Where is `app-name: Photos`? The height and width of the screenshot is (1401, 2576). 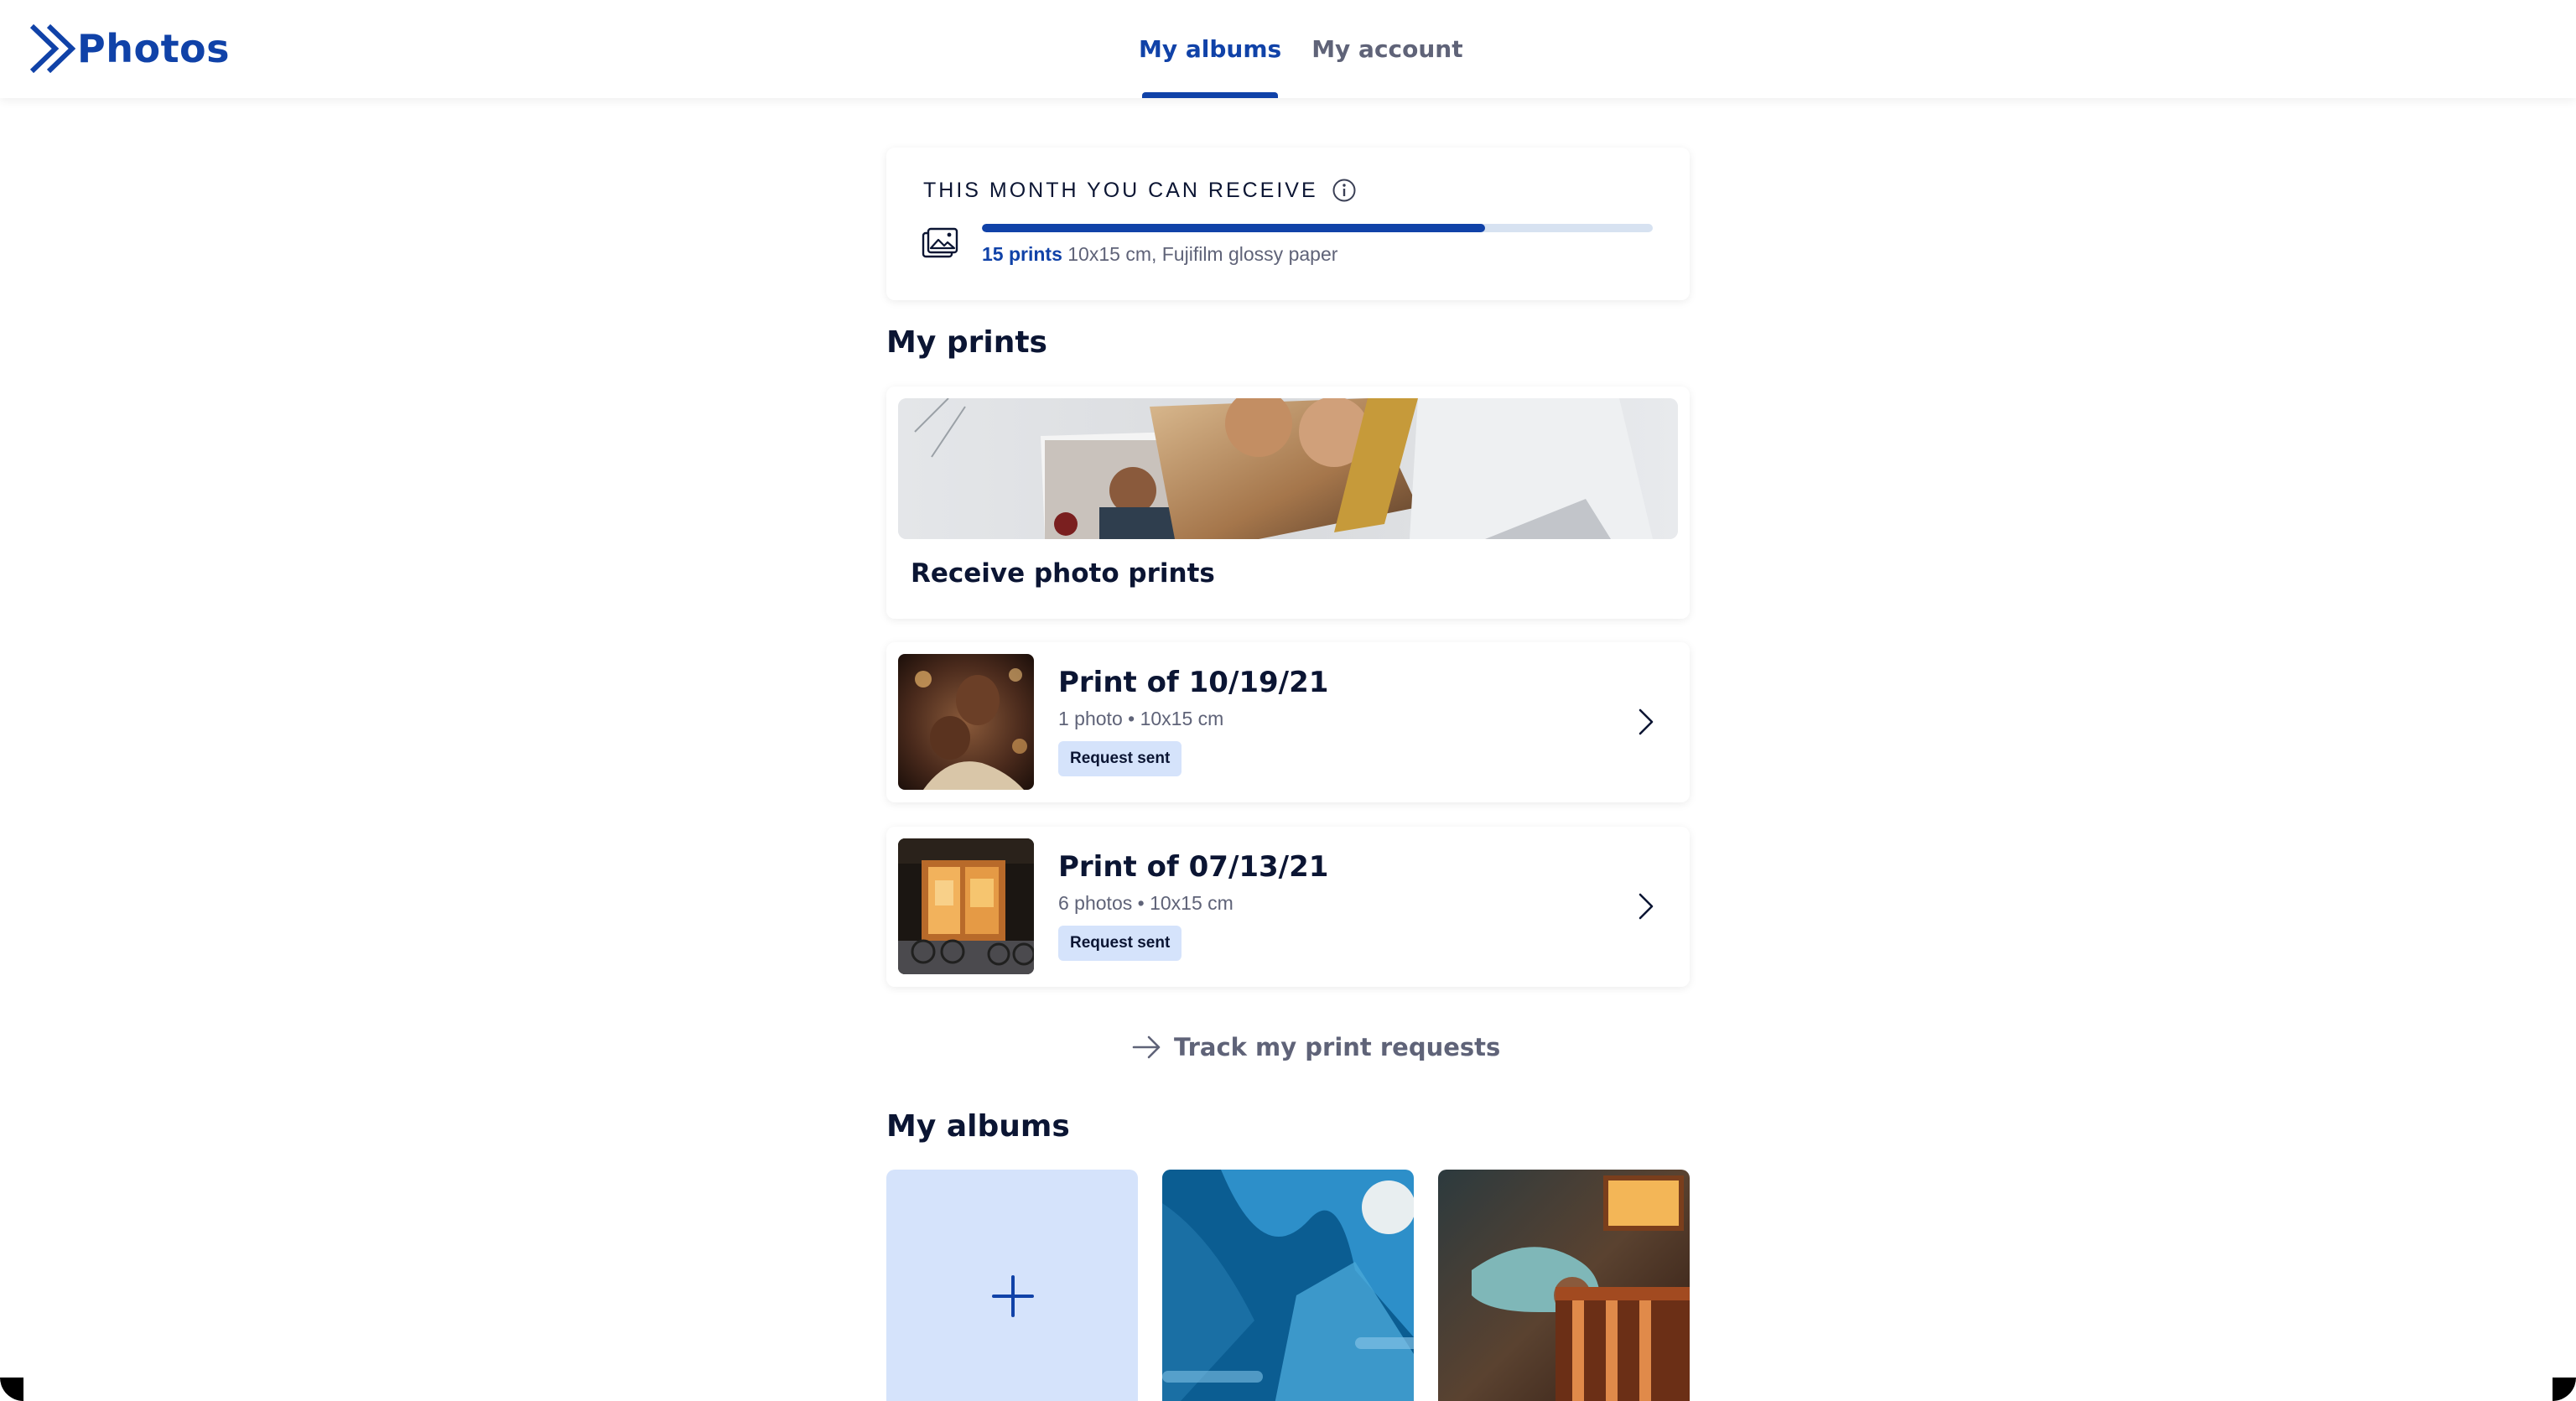
app-name: Photos is located at coordinates (154, 48).